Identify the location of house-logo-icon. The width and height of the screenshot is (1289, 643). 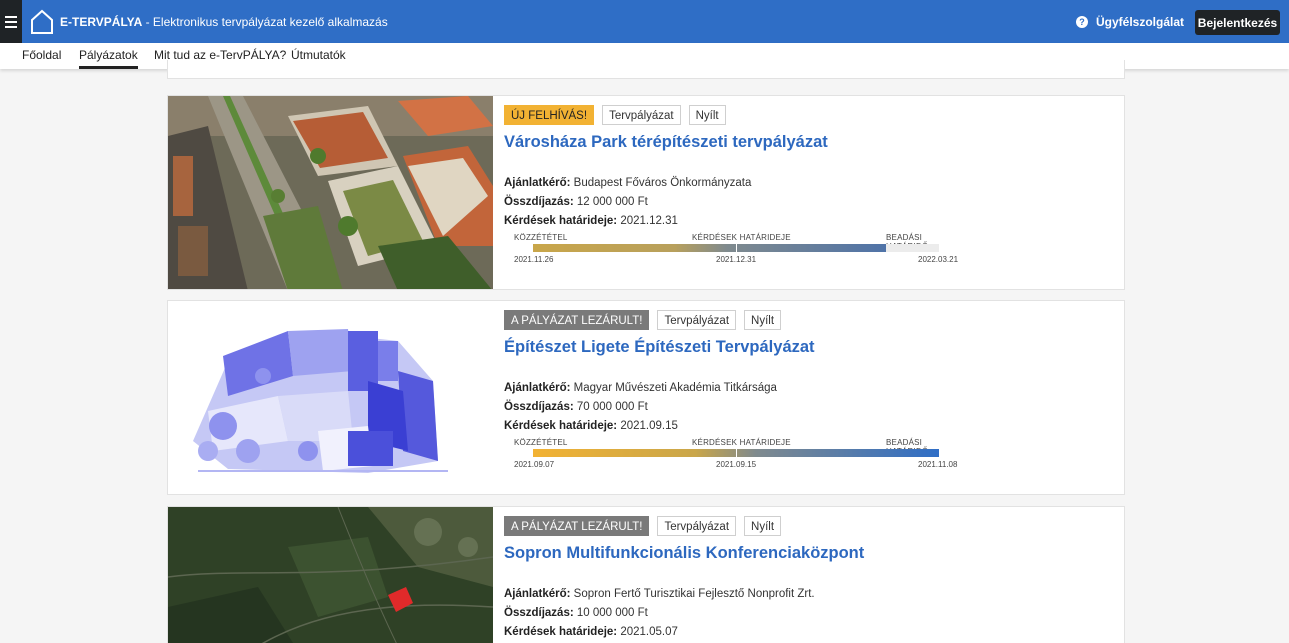
(42, 22).